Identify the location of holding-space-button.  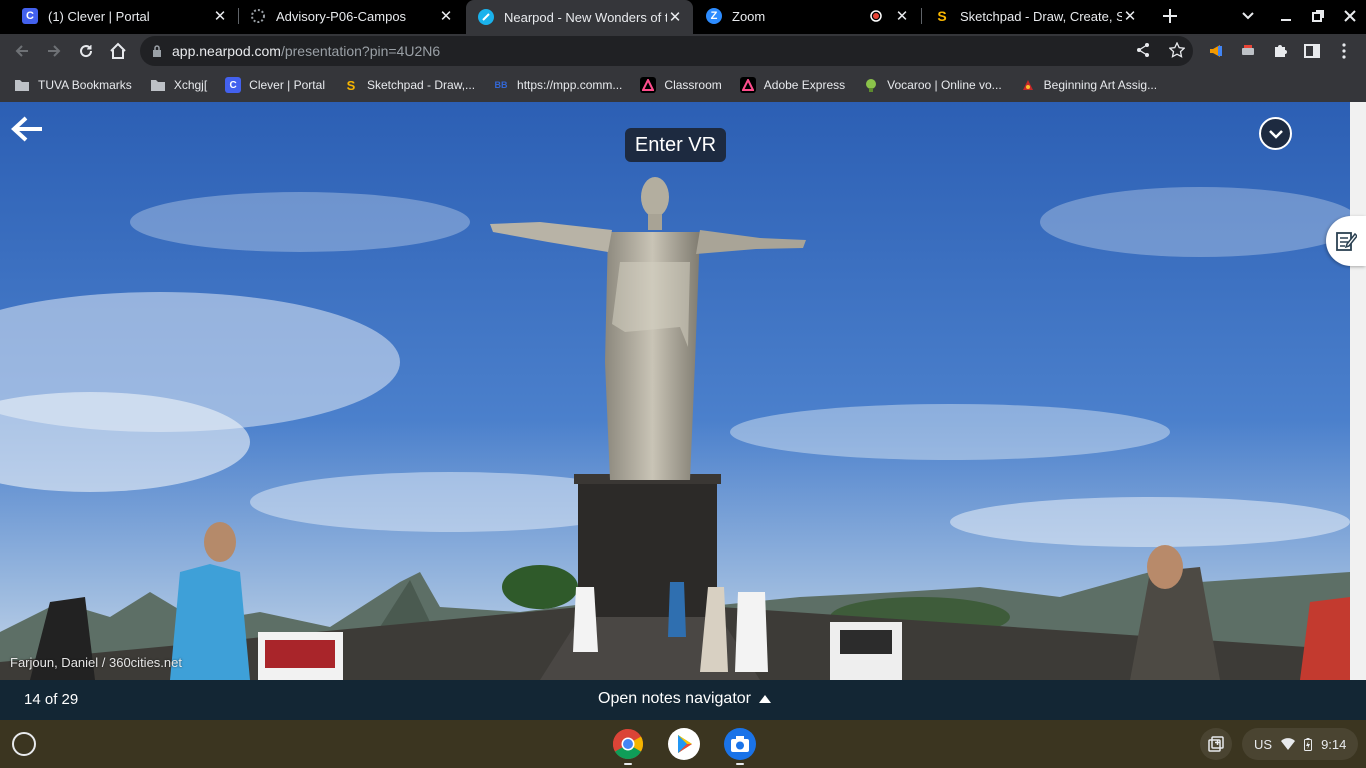
(1216, 744).